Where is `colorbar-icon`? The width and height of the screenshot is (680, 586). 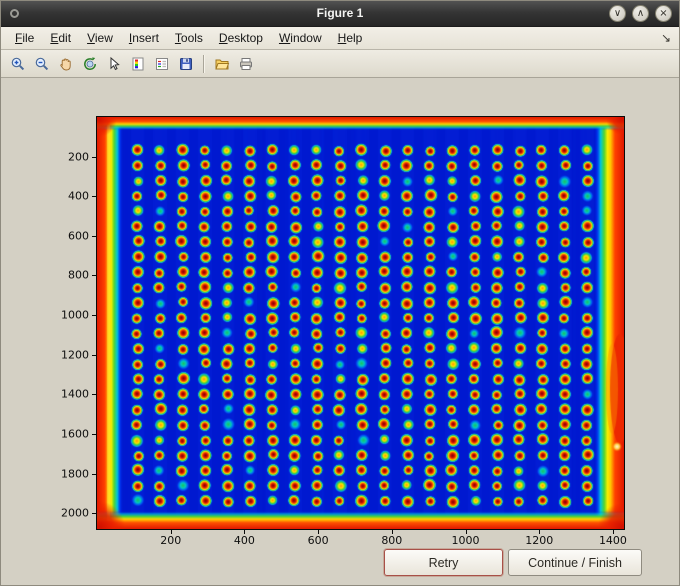 colorbar-icon is located at coordinates (138, 63).